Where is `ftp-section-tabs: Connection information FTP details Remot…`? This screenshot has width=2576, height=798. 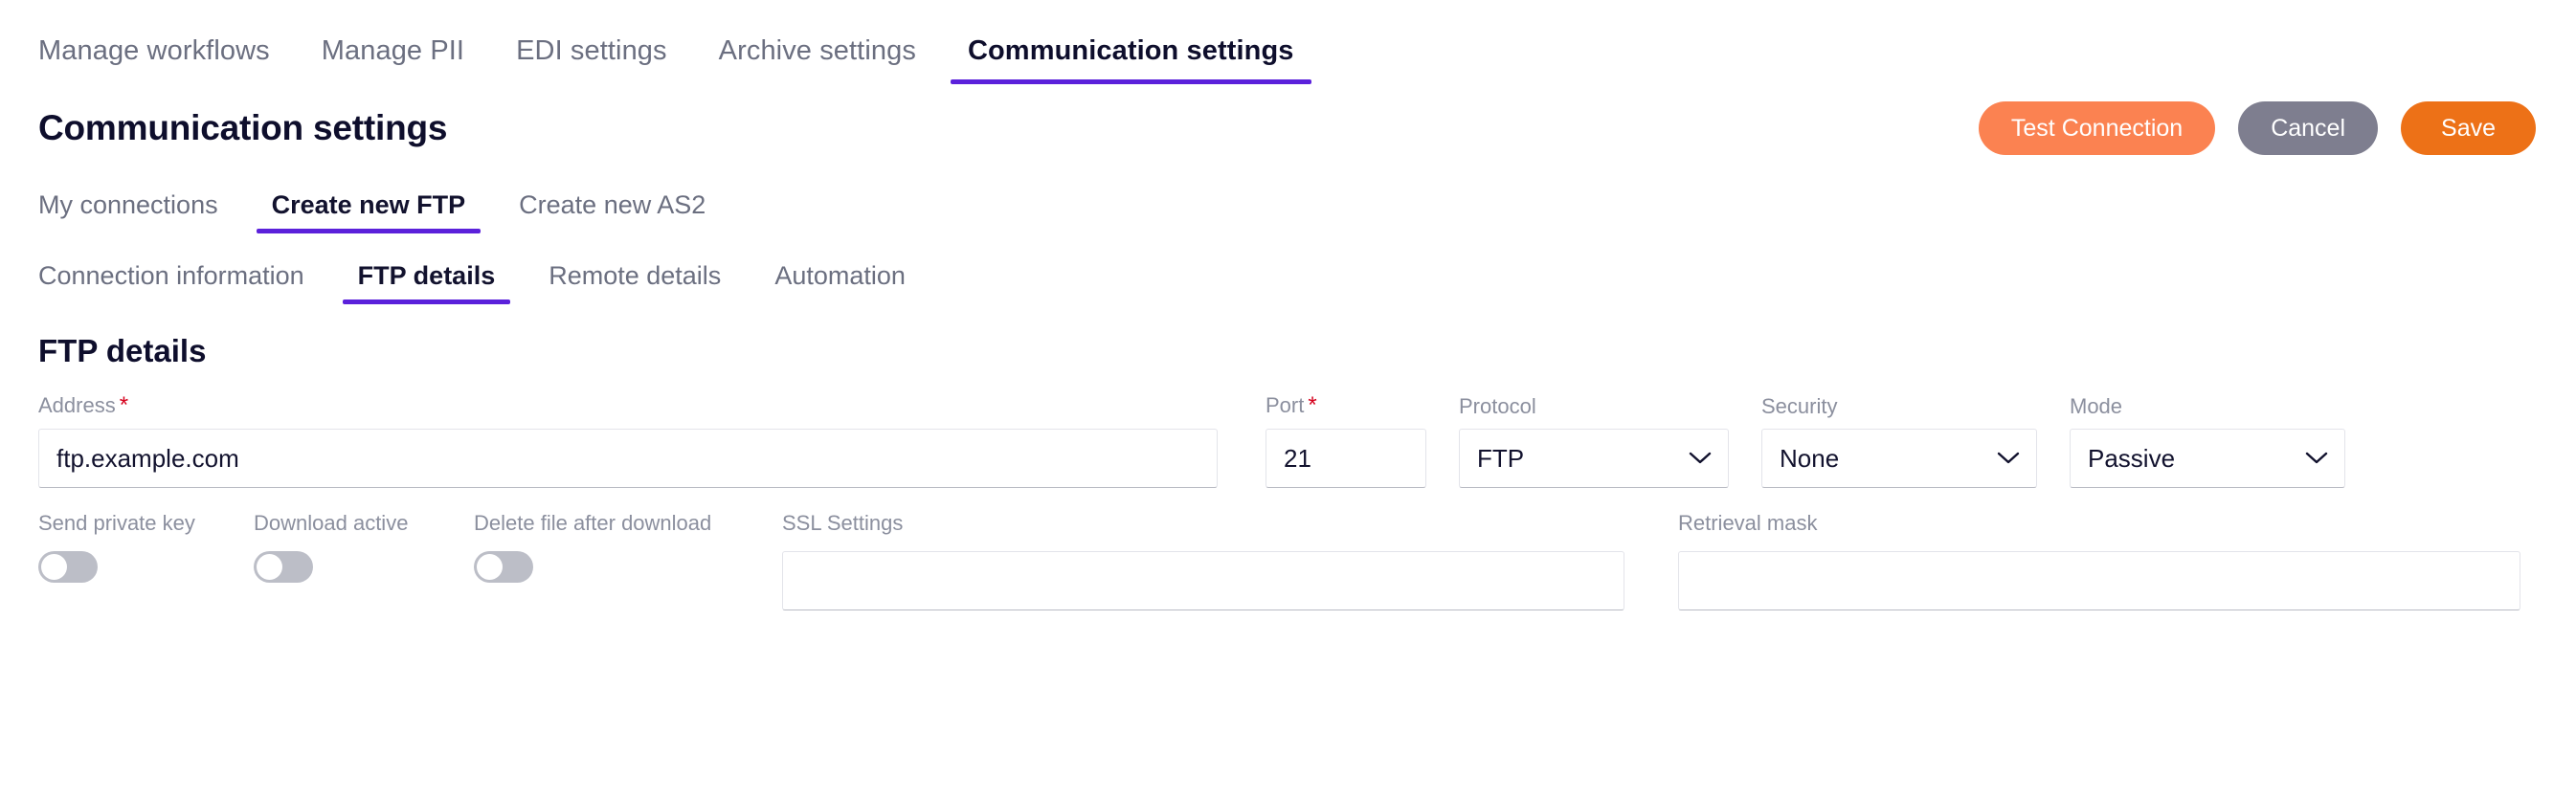
ftp-section-tabs: Connection information FTP details Remot… is located at coordinates (1288, 277).